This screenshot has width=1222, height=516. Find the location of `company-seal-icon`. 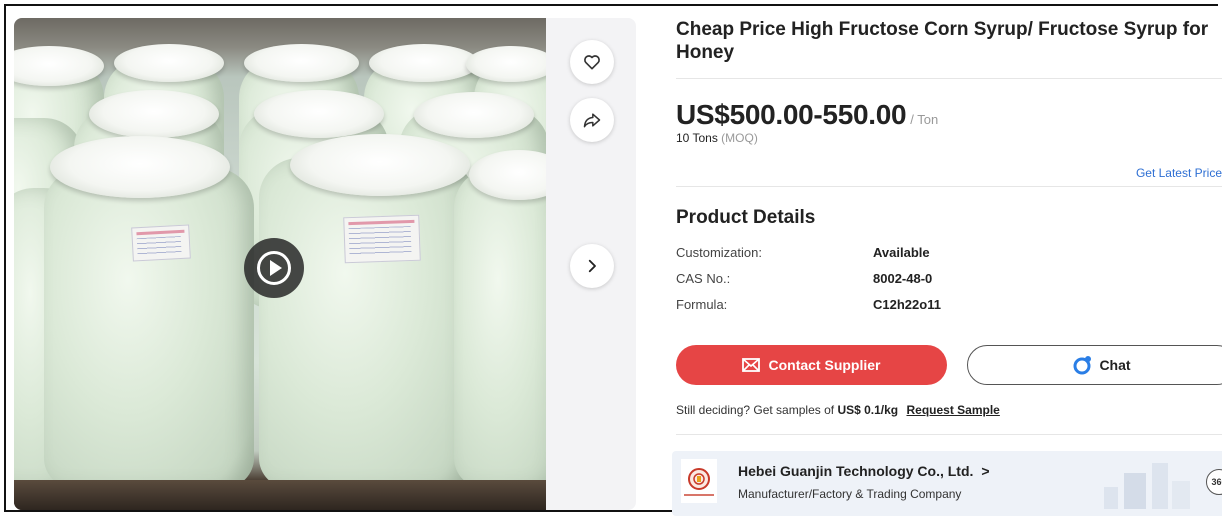

company-seal-icon is located at coordinates (699, 478).